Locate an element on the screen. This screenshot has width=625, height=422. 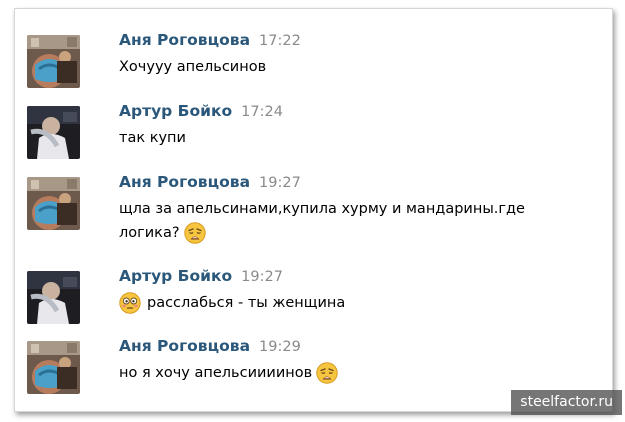
message-text-line: так купи is located at coordinates (152, 138).